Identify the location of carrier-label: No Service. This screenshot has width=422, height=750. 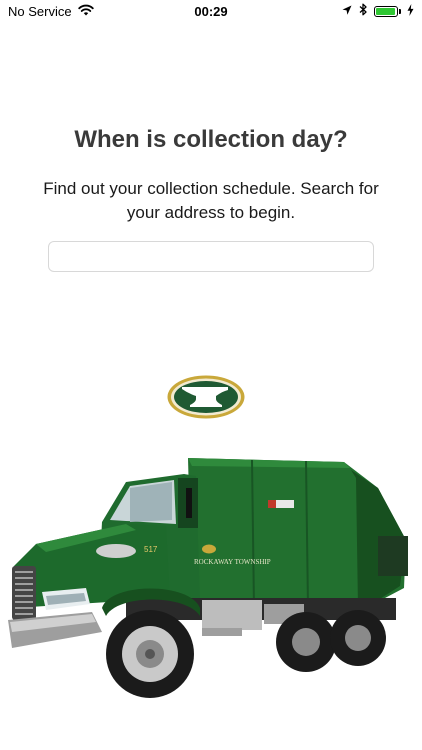
(40, 11).